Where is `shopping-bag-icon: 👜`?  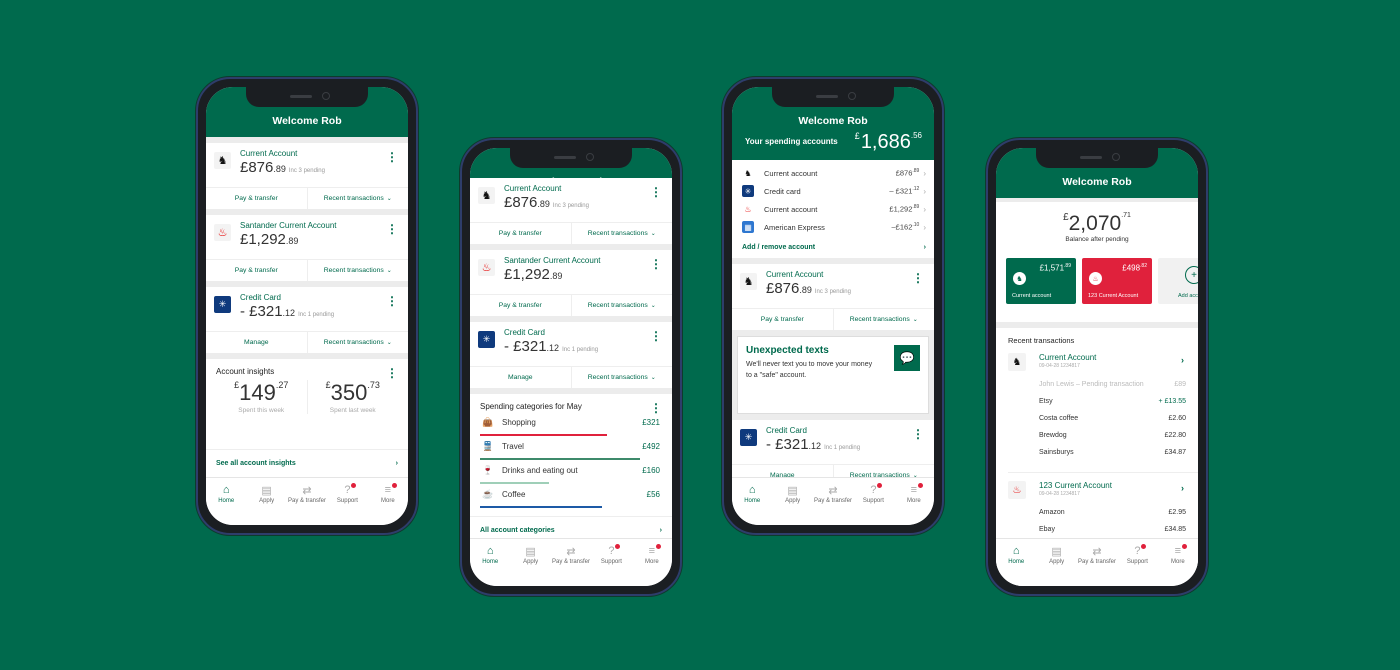 shopping-bag-icon: 👜 is located at coordinates (488, 422).